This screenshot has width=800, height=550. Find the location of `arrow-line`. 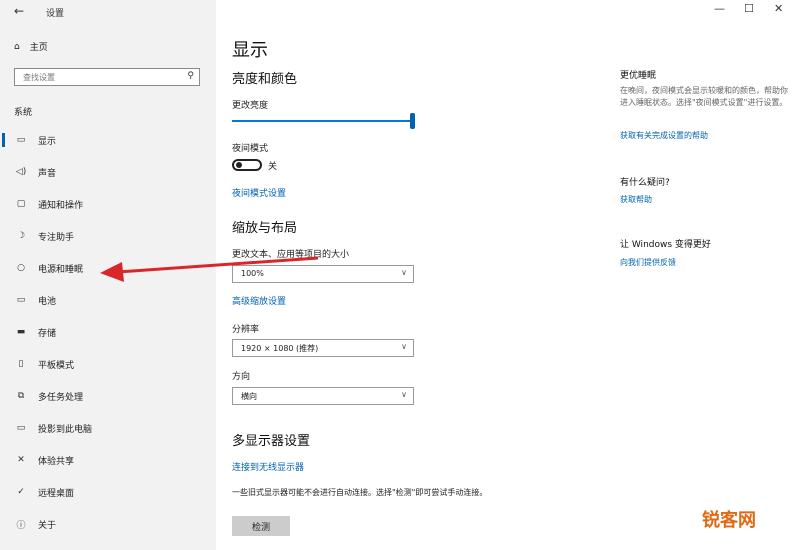

arrow-line is located at coordinates (218, 265).